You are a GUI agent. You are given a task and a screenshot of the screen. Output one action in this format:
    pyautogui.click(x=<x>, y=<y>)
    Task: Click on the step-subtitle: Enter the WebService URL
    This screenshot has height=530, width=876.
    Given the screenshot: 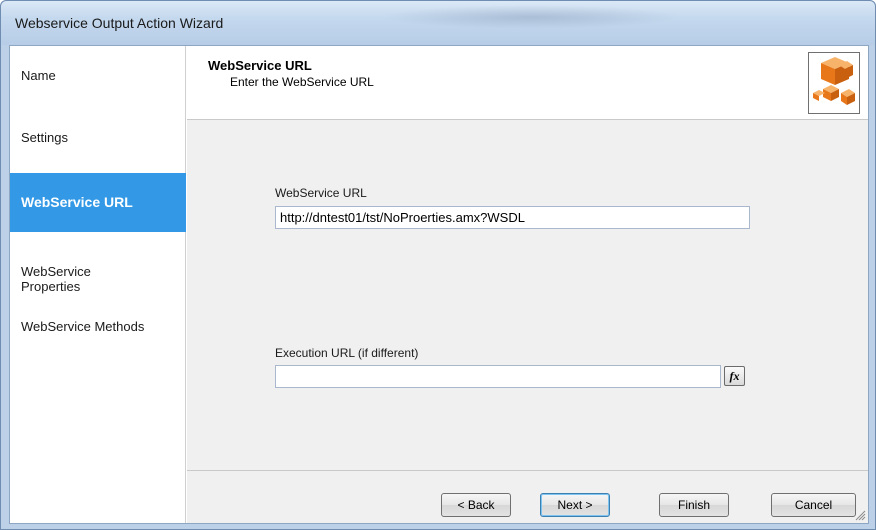 What is the action you would take?
    pyautogui.click(x=302, y=82)
    